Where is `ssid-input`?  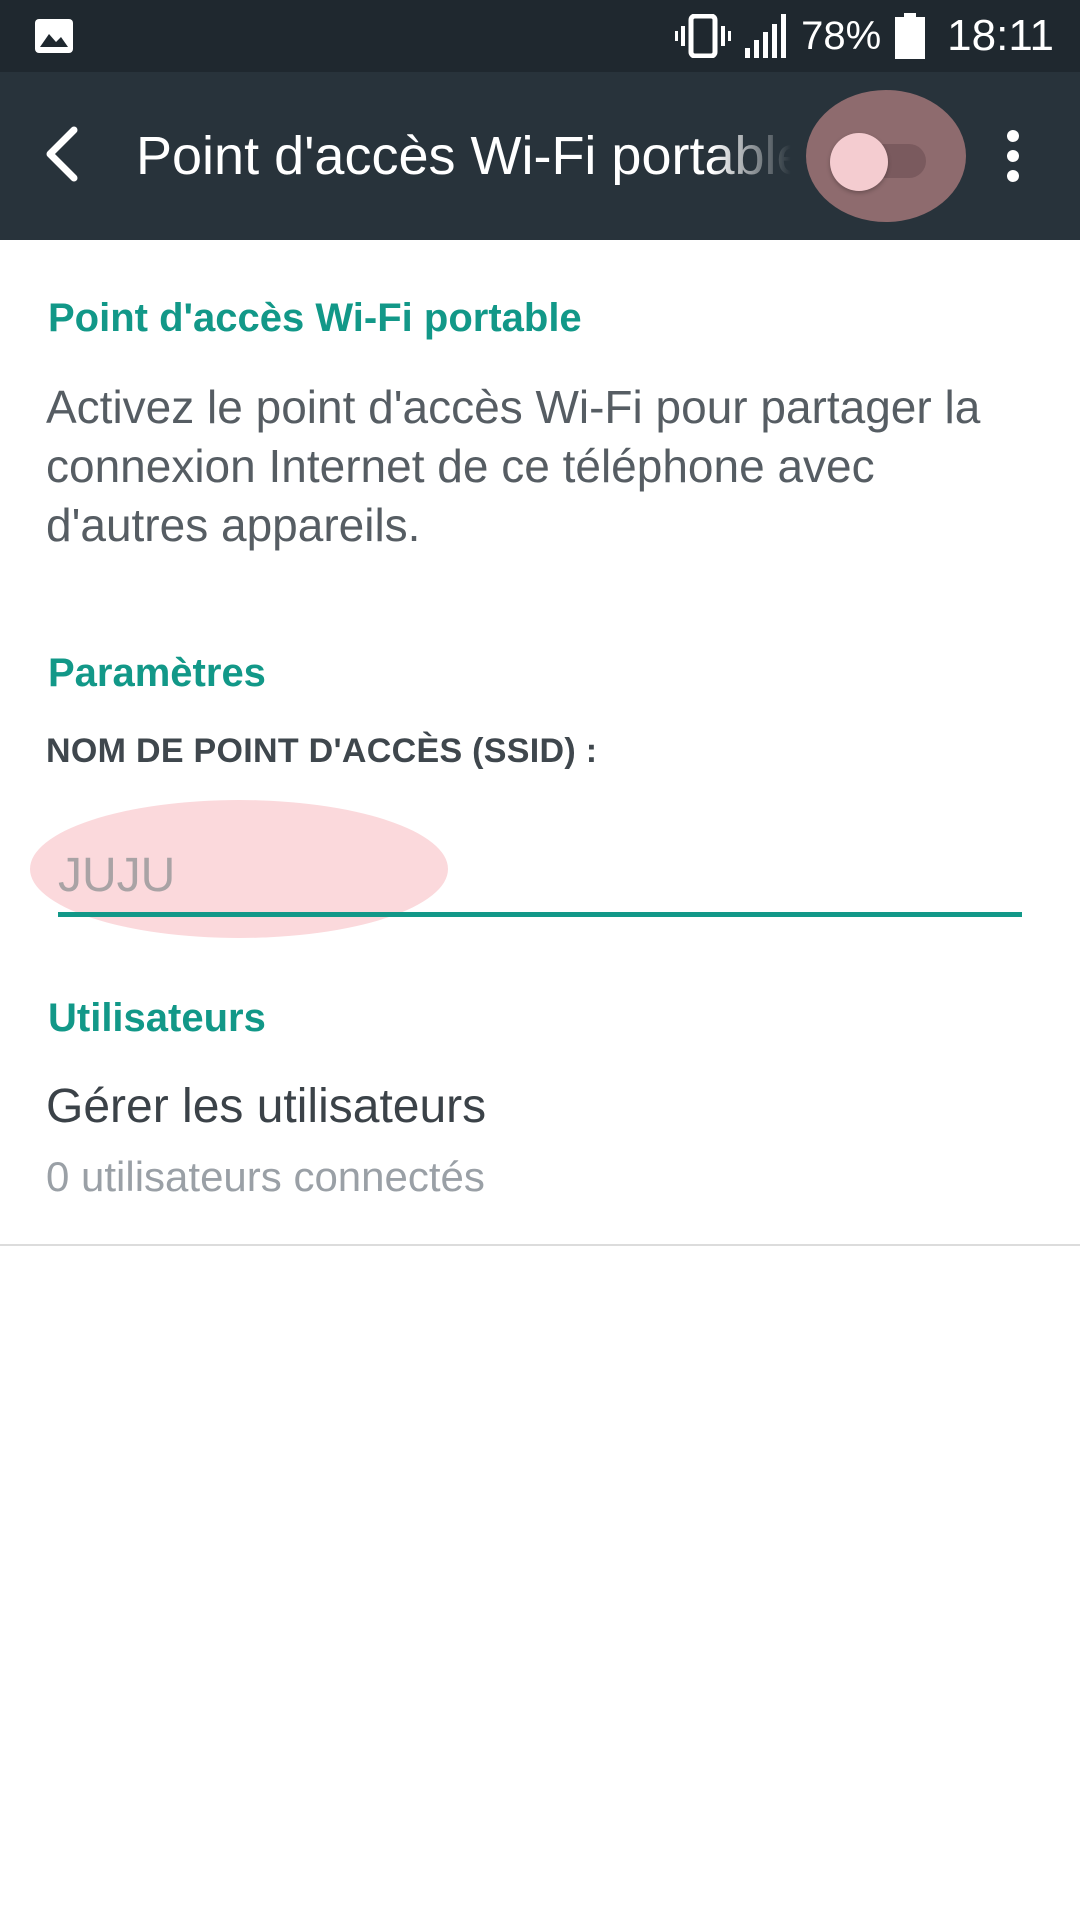
ssid-input is located at coordinates (358, 875).